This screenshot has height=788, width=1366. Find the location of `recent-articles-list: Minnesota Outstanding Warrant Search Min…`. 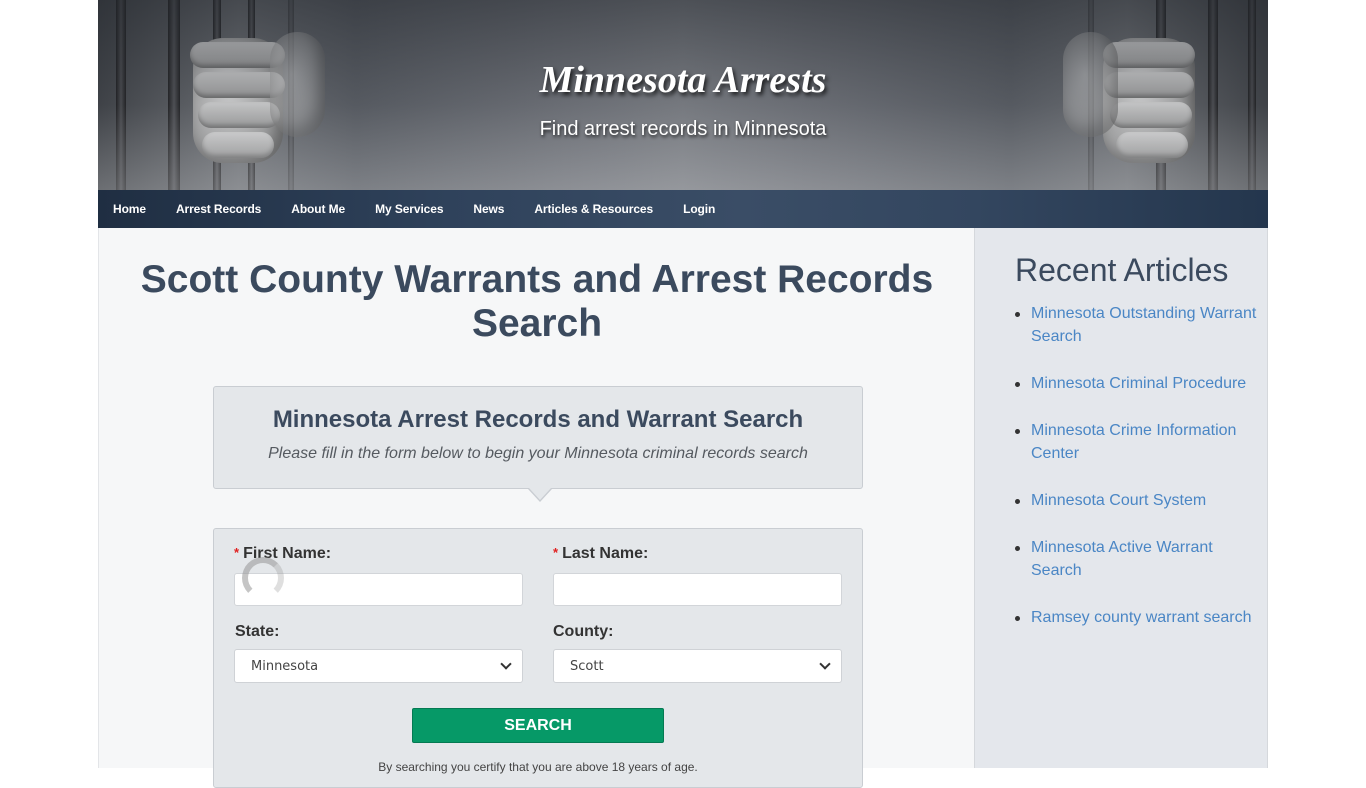

recent-articles-list: Minnesota Outstanding Warrant Search Min… is located at coordinates (1140, 477).